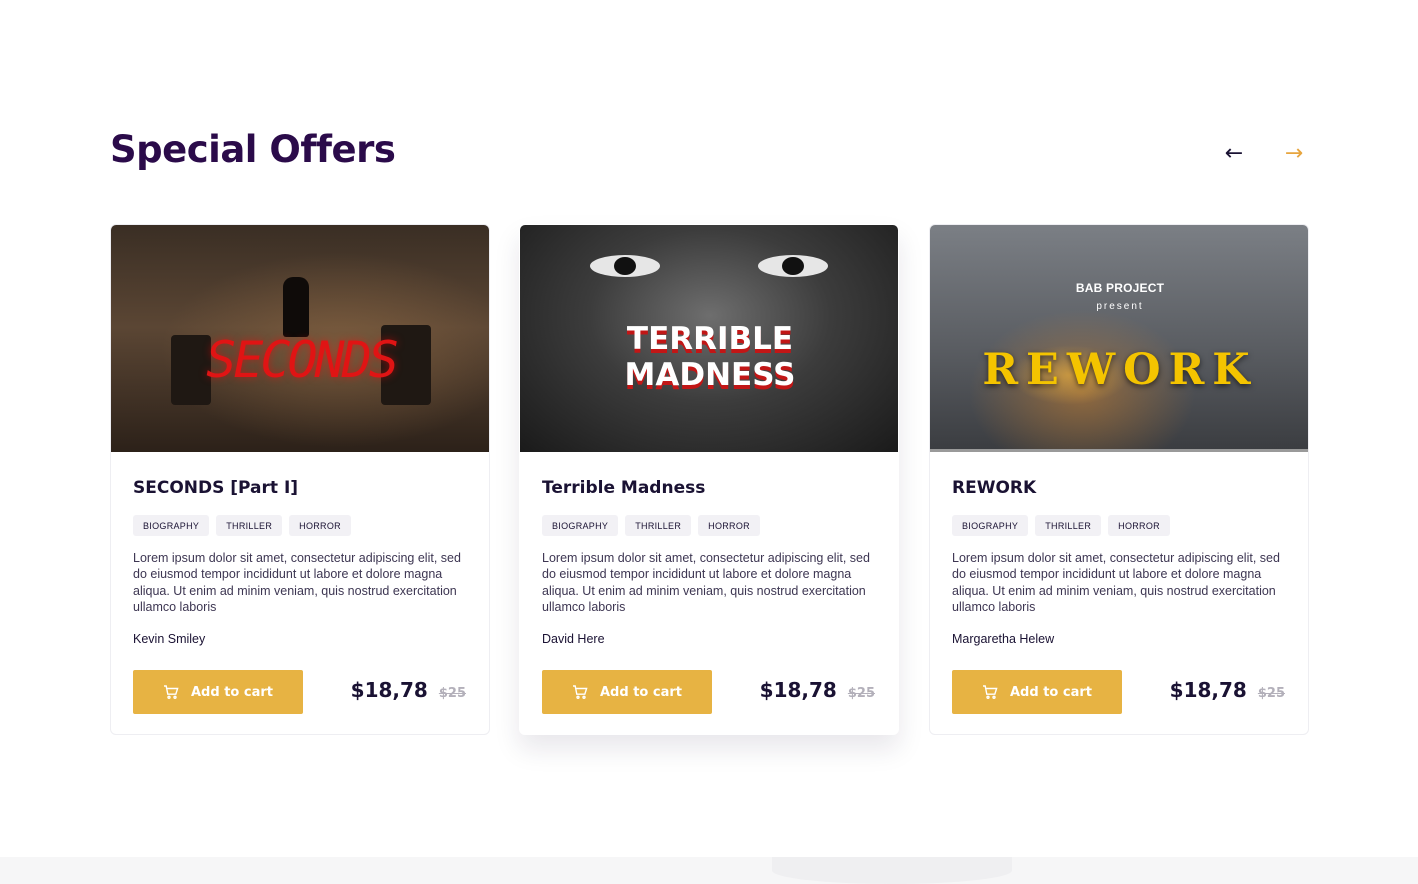 This screenshot has width=1418, height=884. I want to click on book-title: SECONDS [Part I], so click(215, 488).